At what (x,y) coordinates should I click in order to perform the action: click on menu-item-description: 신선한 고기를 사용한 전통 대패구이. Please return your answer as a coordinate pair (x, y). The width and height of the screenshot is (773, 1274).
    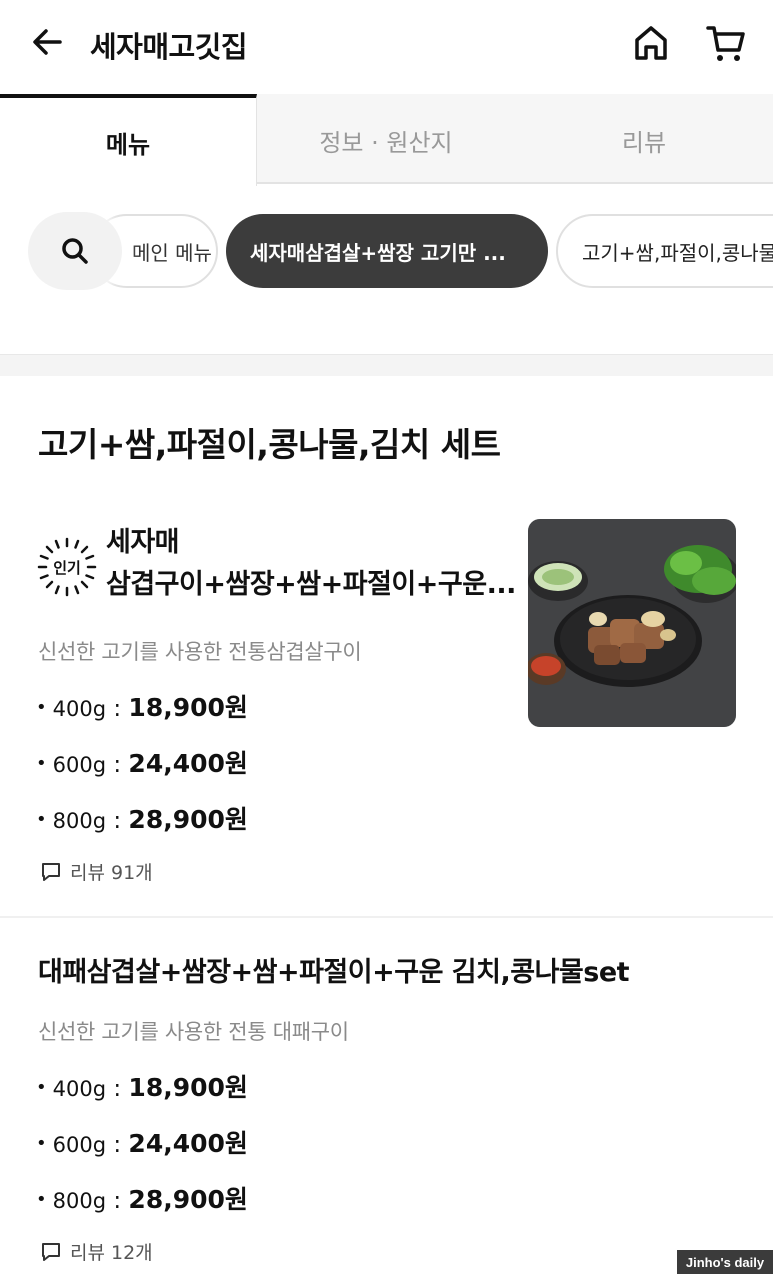
    Looking at the image, I should click on (193, 1032).